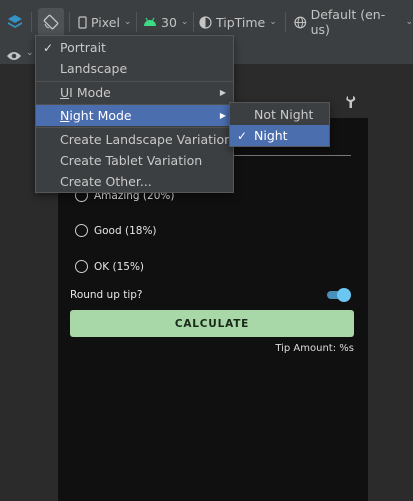 The width and height of the screenshot is (413, 501). What do you see at coordinates (352, 101) in the screenshot?
I see `wrench-icon` at bounding box center [352, 101].